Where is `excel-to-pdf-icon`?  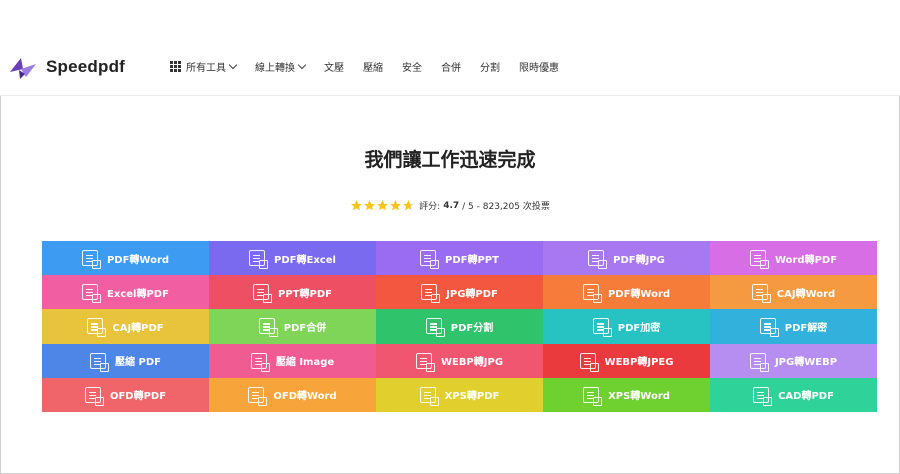 excel-to-pdf-icon is located at coordinates (92, 294).